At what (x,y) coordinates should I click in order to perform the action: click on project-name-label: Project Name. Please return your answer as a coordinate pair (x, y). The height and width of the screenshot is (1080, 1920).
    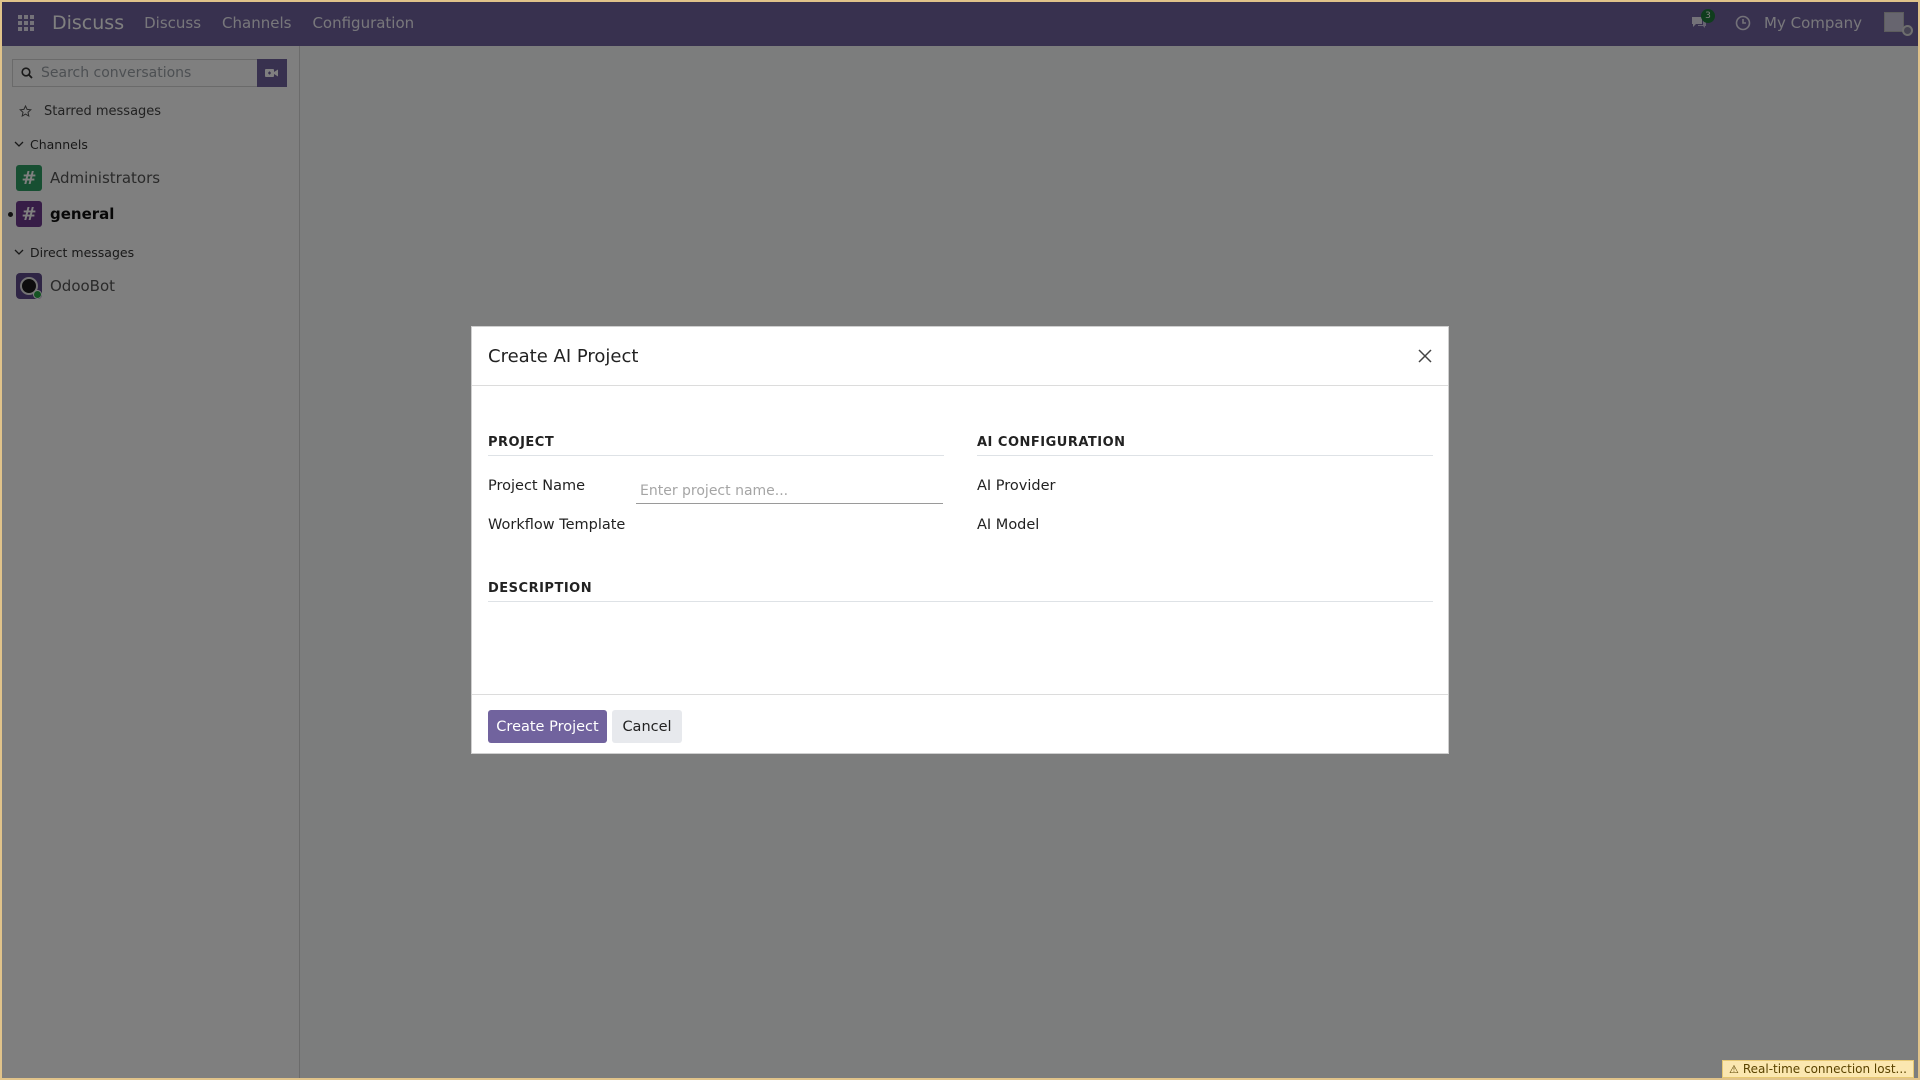
    Looking at the image, I should click on (536, 486).